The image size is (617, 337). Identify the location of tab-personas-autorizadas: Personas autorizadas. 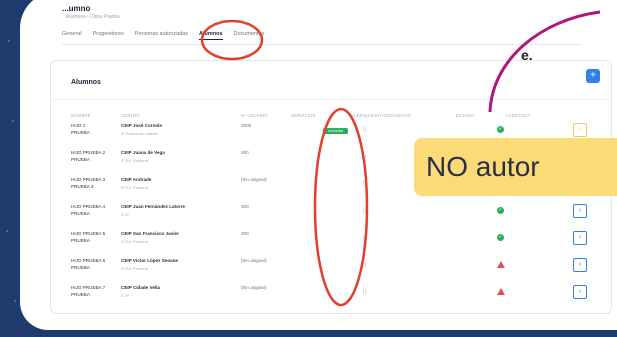
(161, 35).